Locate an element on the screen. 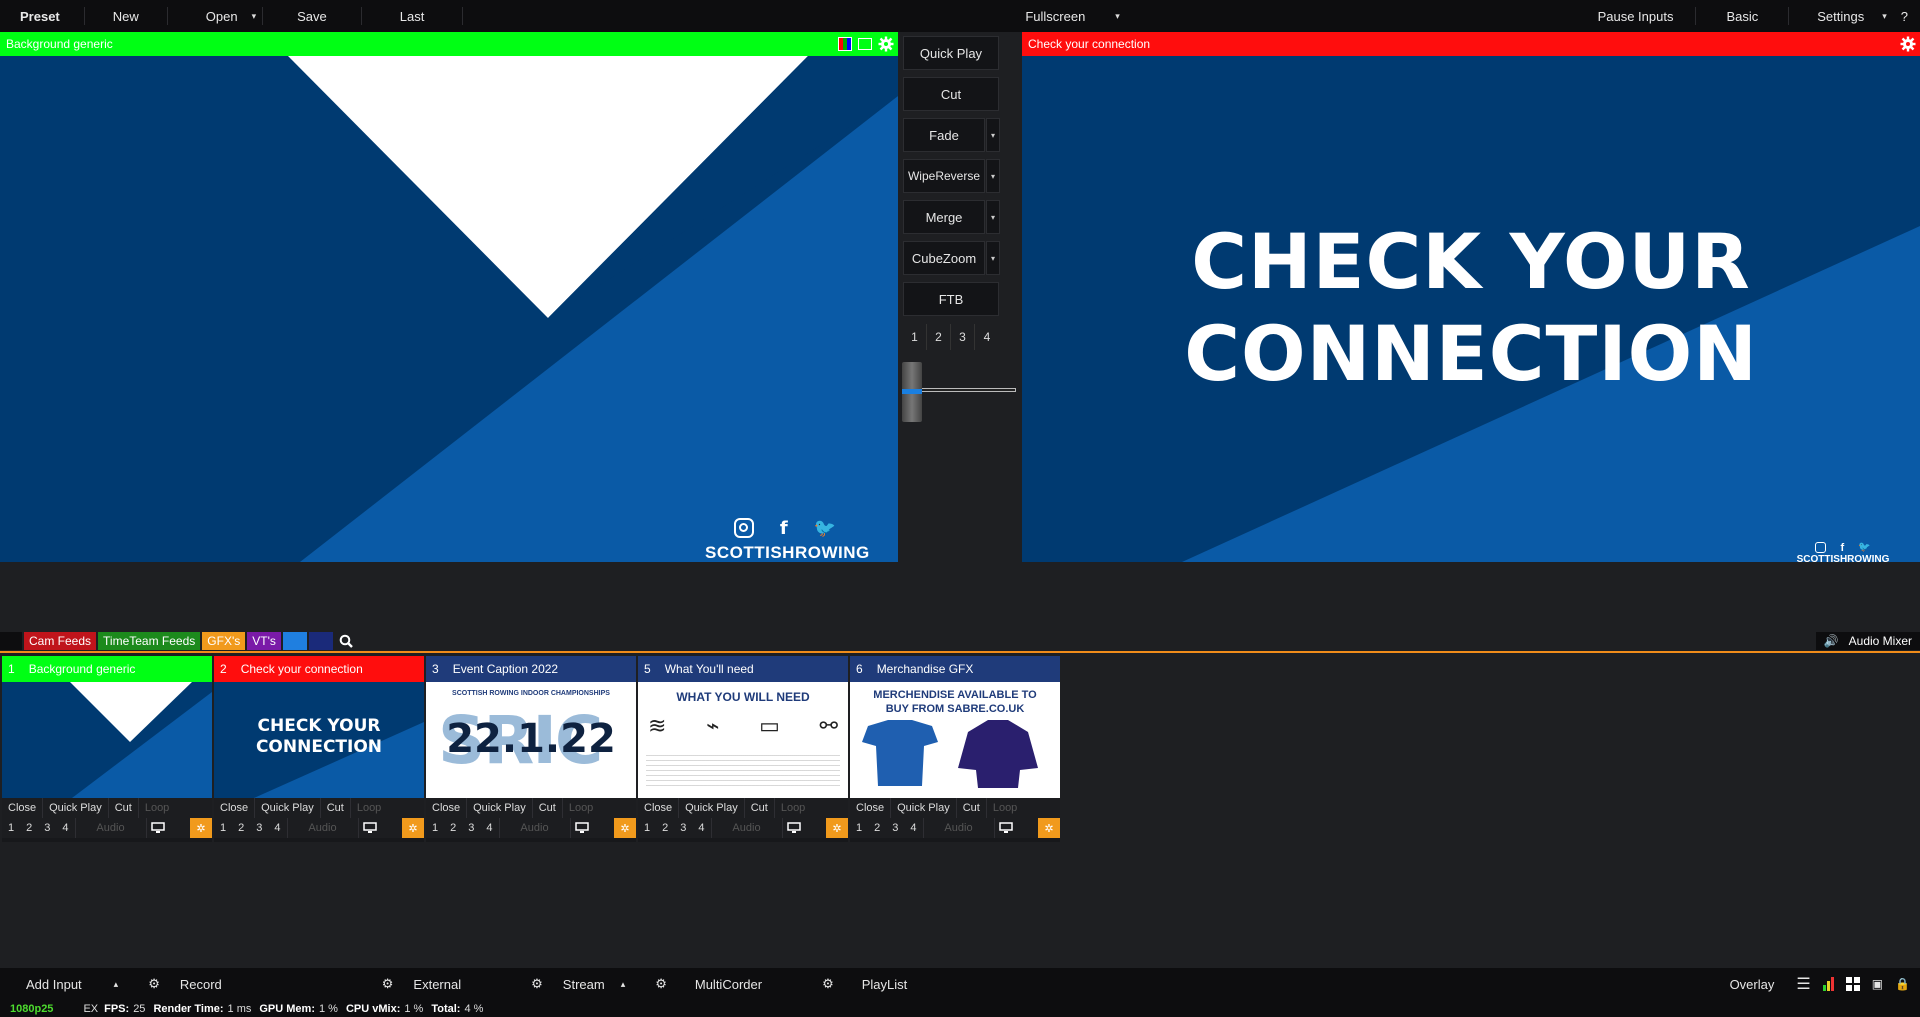  tile-header: 2 Check your connection is located at coordinates (319, 669).